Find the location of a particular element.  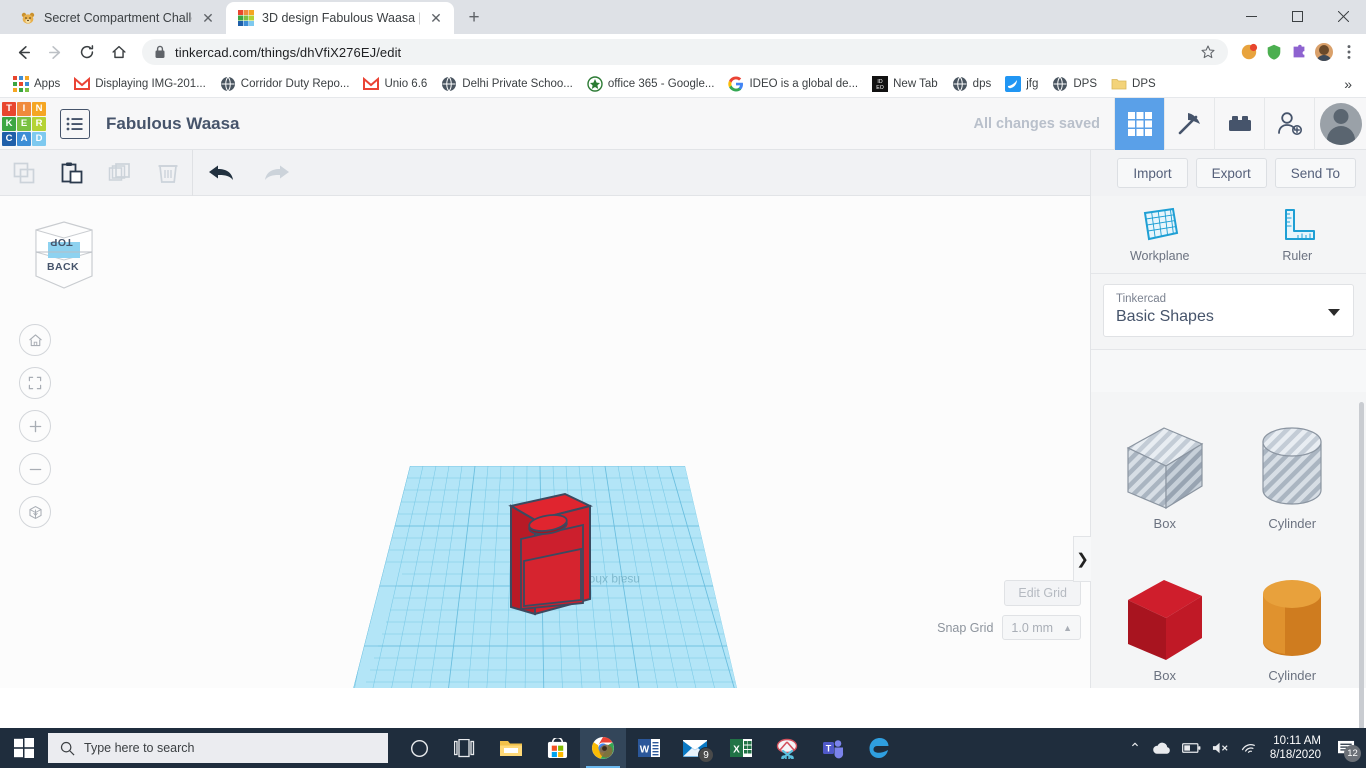

forward-button is located at coordinates (55, 52).